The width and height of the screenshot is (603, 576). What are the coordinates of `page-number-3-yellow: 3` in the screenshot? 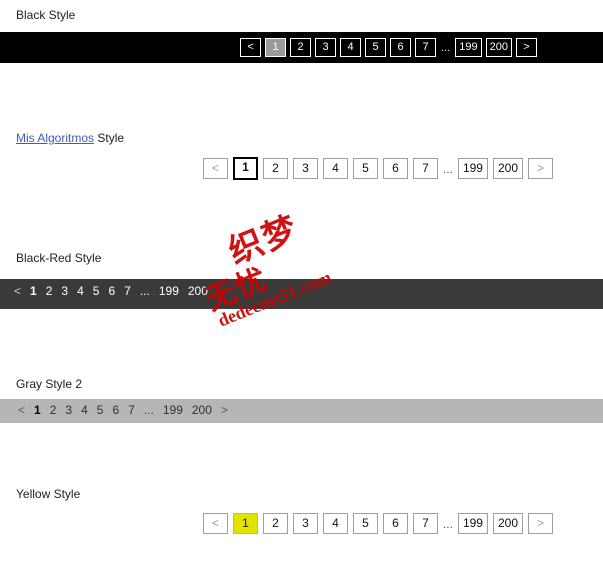 It's located at (305, 523).